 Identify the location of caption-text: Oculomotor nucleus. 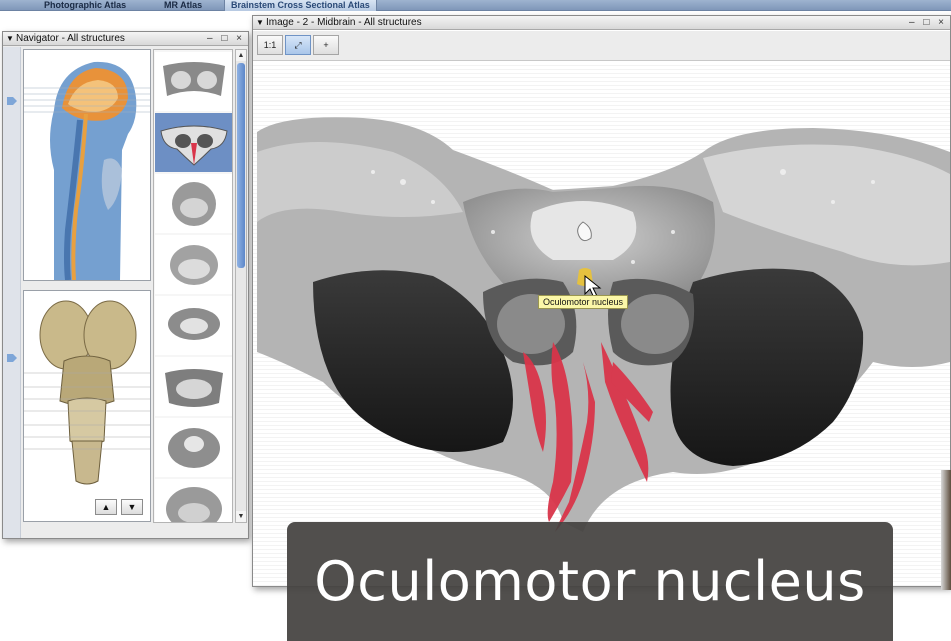
(590, 581).